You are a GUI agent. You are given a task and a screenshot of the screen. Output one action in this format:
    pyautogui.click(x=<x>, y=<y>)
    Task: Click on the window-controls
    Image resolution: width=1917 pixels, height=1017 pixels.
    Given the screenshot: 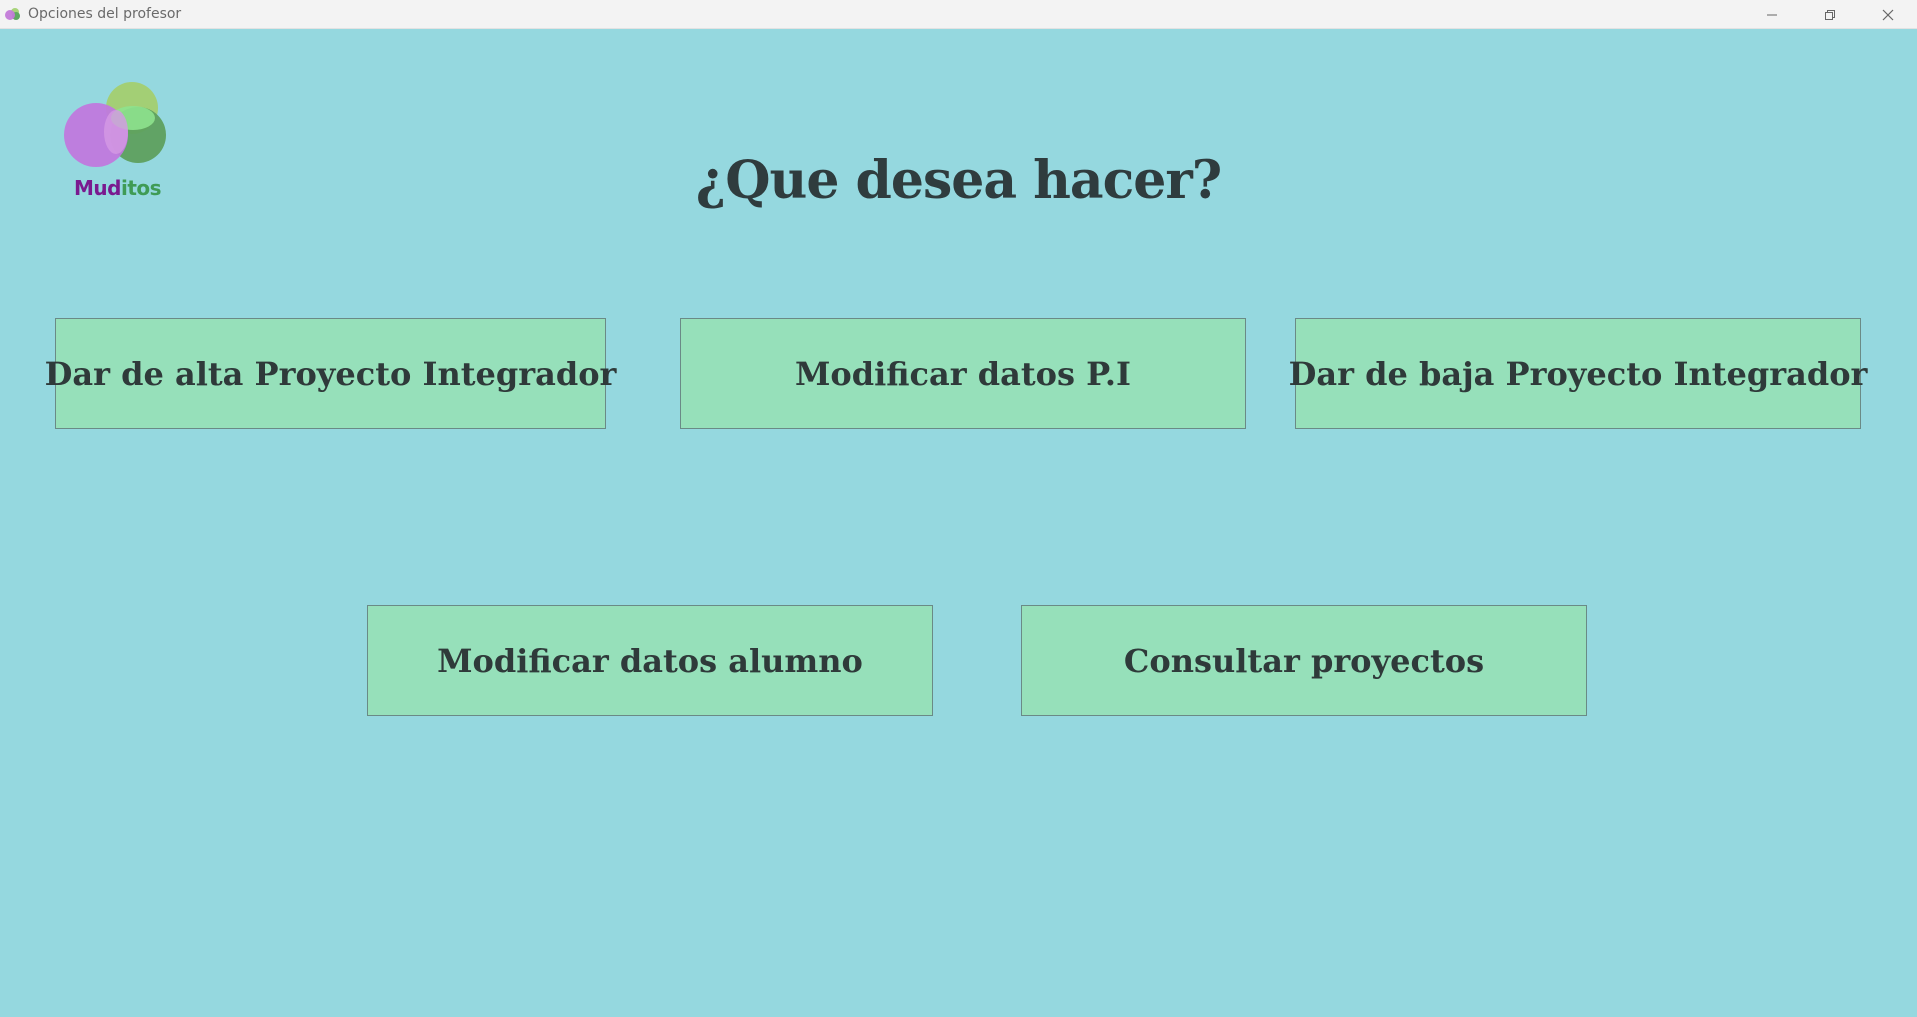 What is the action you would take?
    pyautogui.click(x=1830, y=14)
    